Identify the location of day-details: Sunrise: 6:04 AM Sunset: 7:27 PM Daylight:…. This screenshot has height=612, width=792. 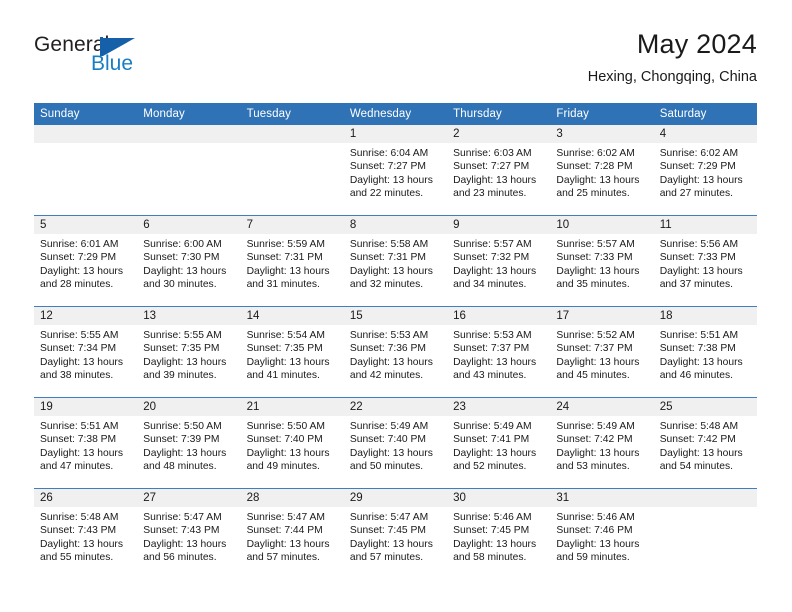
(395, 172).